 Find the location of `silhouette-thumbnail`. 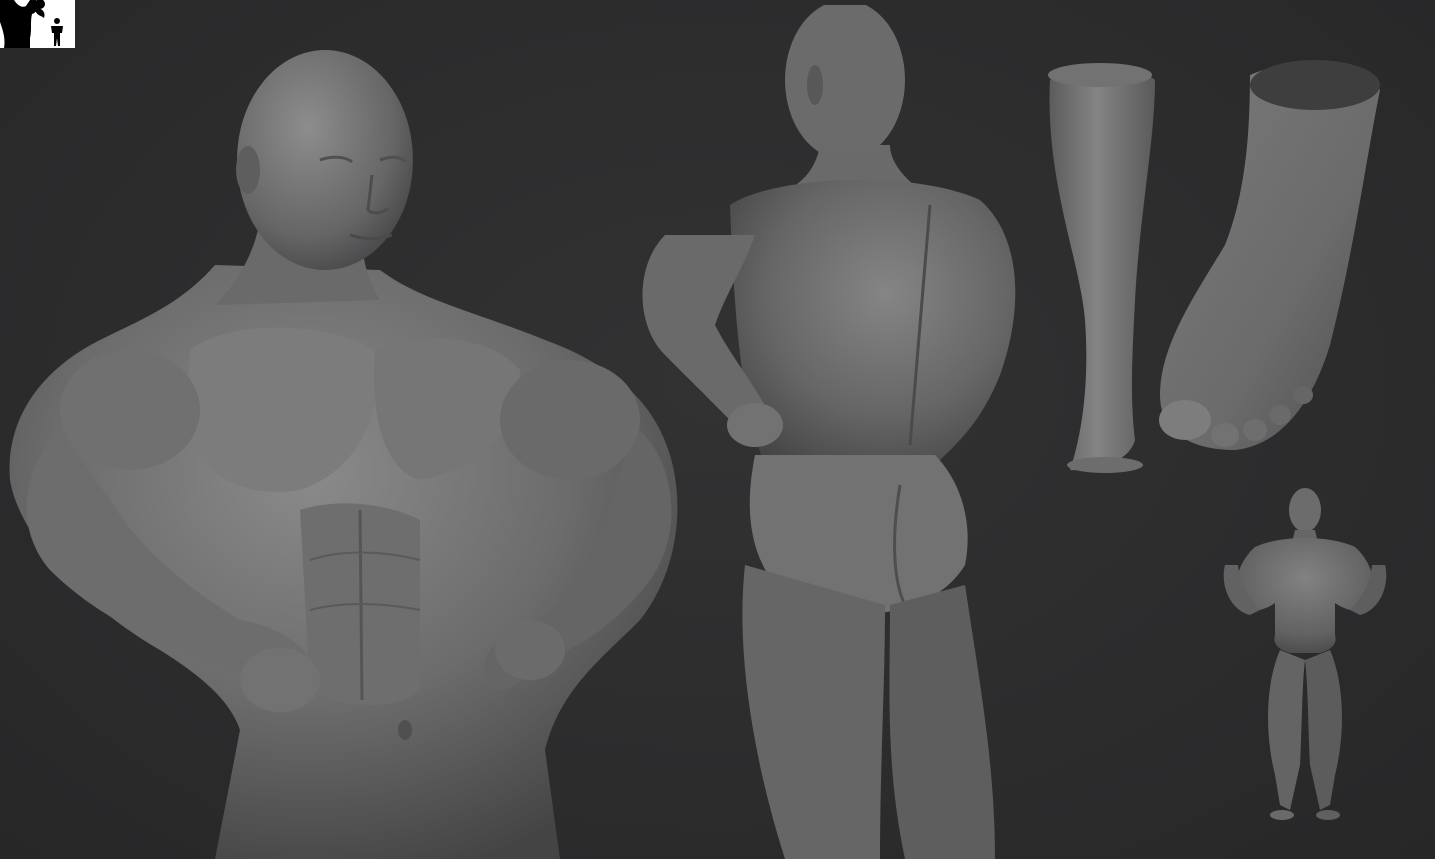

silhouette-thumbnail is located at coordinates (37, 24).